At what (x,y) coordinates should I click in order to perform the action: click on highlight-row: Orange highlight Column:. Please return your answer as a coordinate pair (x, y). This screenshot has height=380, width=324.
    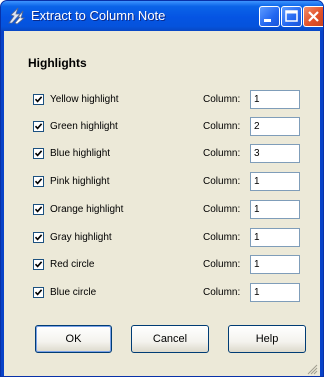
    Looking at the image, I should click on (162, 211).